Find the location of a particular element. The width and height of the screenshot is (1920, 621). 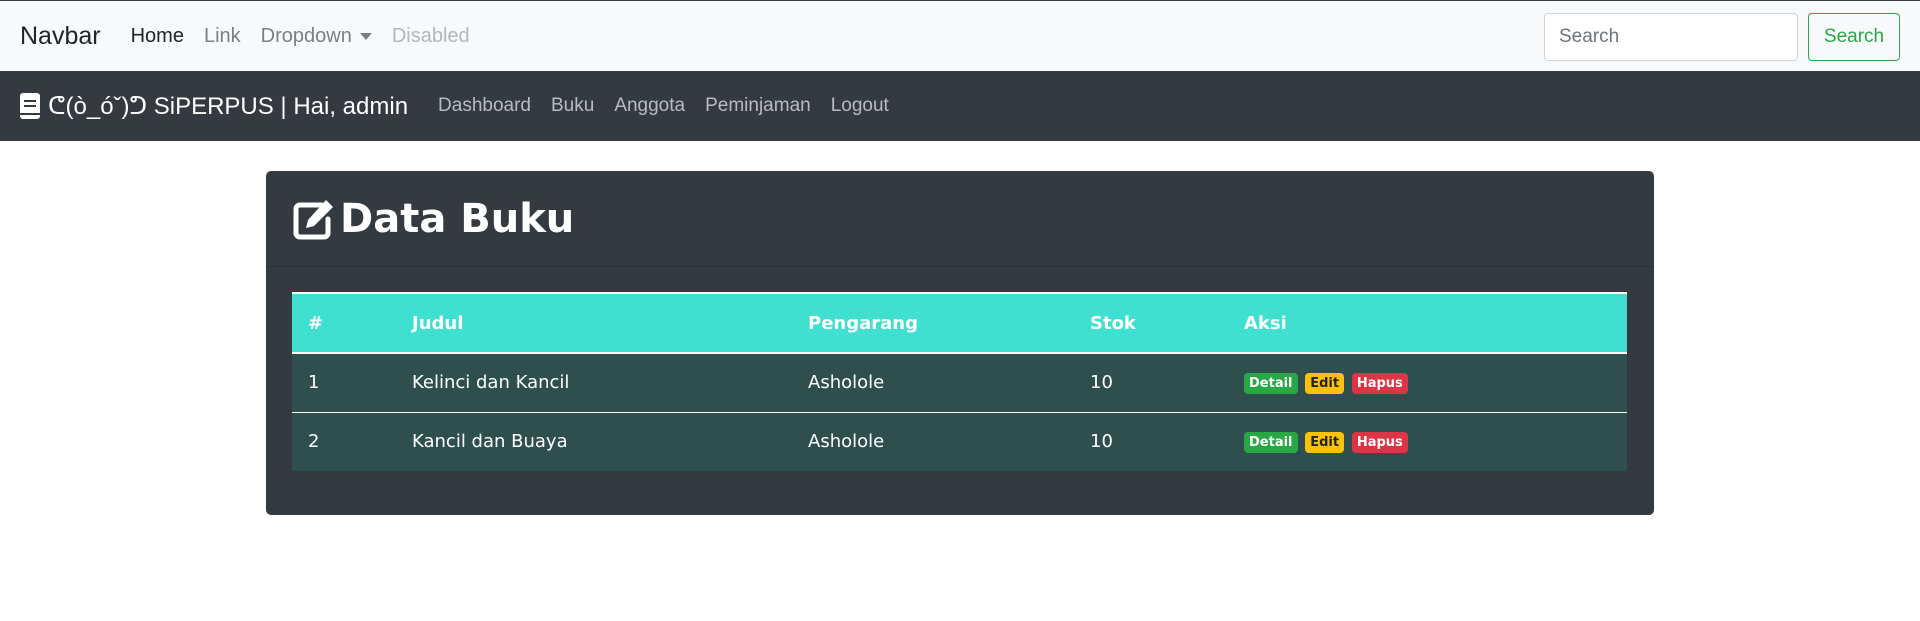

column-header-judul: Judul is located at coordinates (594, 323).